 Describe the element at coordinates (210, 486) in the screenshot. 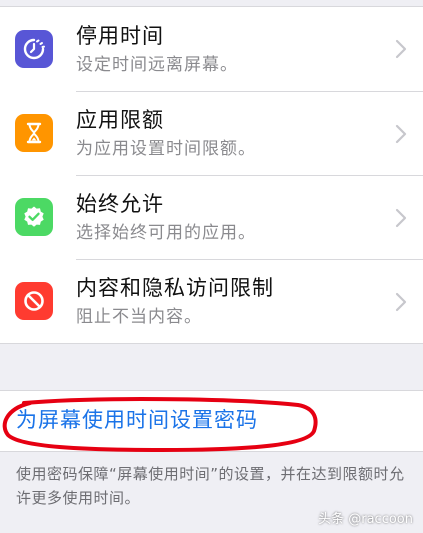

I see `passcode-footnote: 使用密码保障“屏幕使用时间”的设置，并在达到限额时允许更多使用时间。` at that location.